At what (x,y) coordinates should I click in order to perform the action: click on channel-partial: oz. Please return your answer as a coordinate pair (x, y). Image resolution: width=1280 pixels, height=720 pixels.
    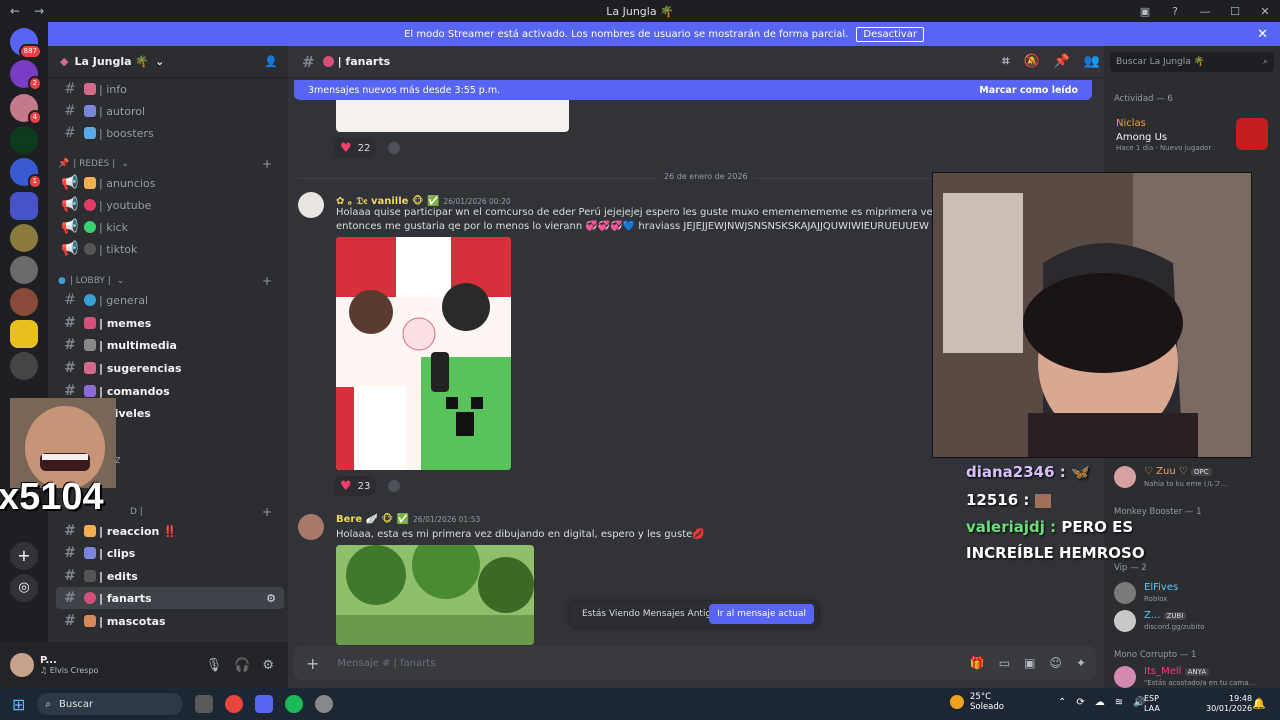
    Looking at the image, I should click on (138, 459).